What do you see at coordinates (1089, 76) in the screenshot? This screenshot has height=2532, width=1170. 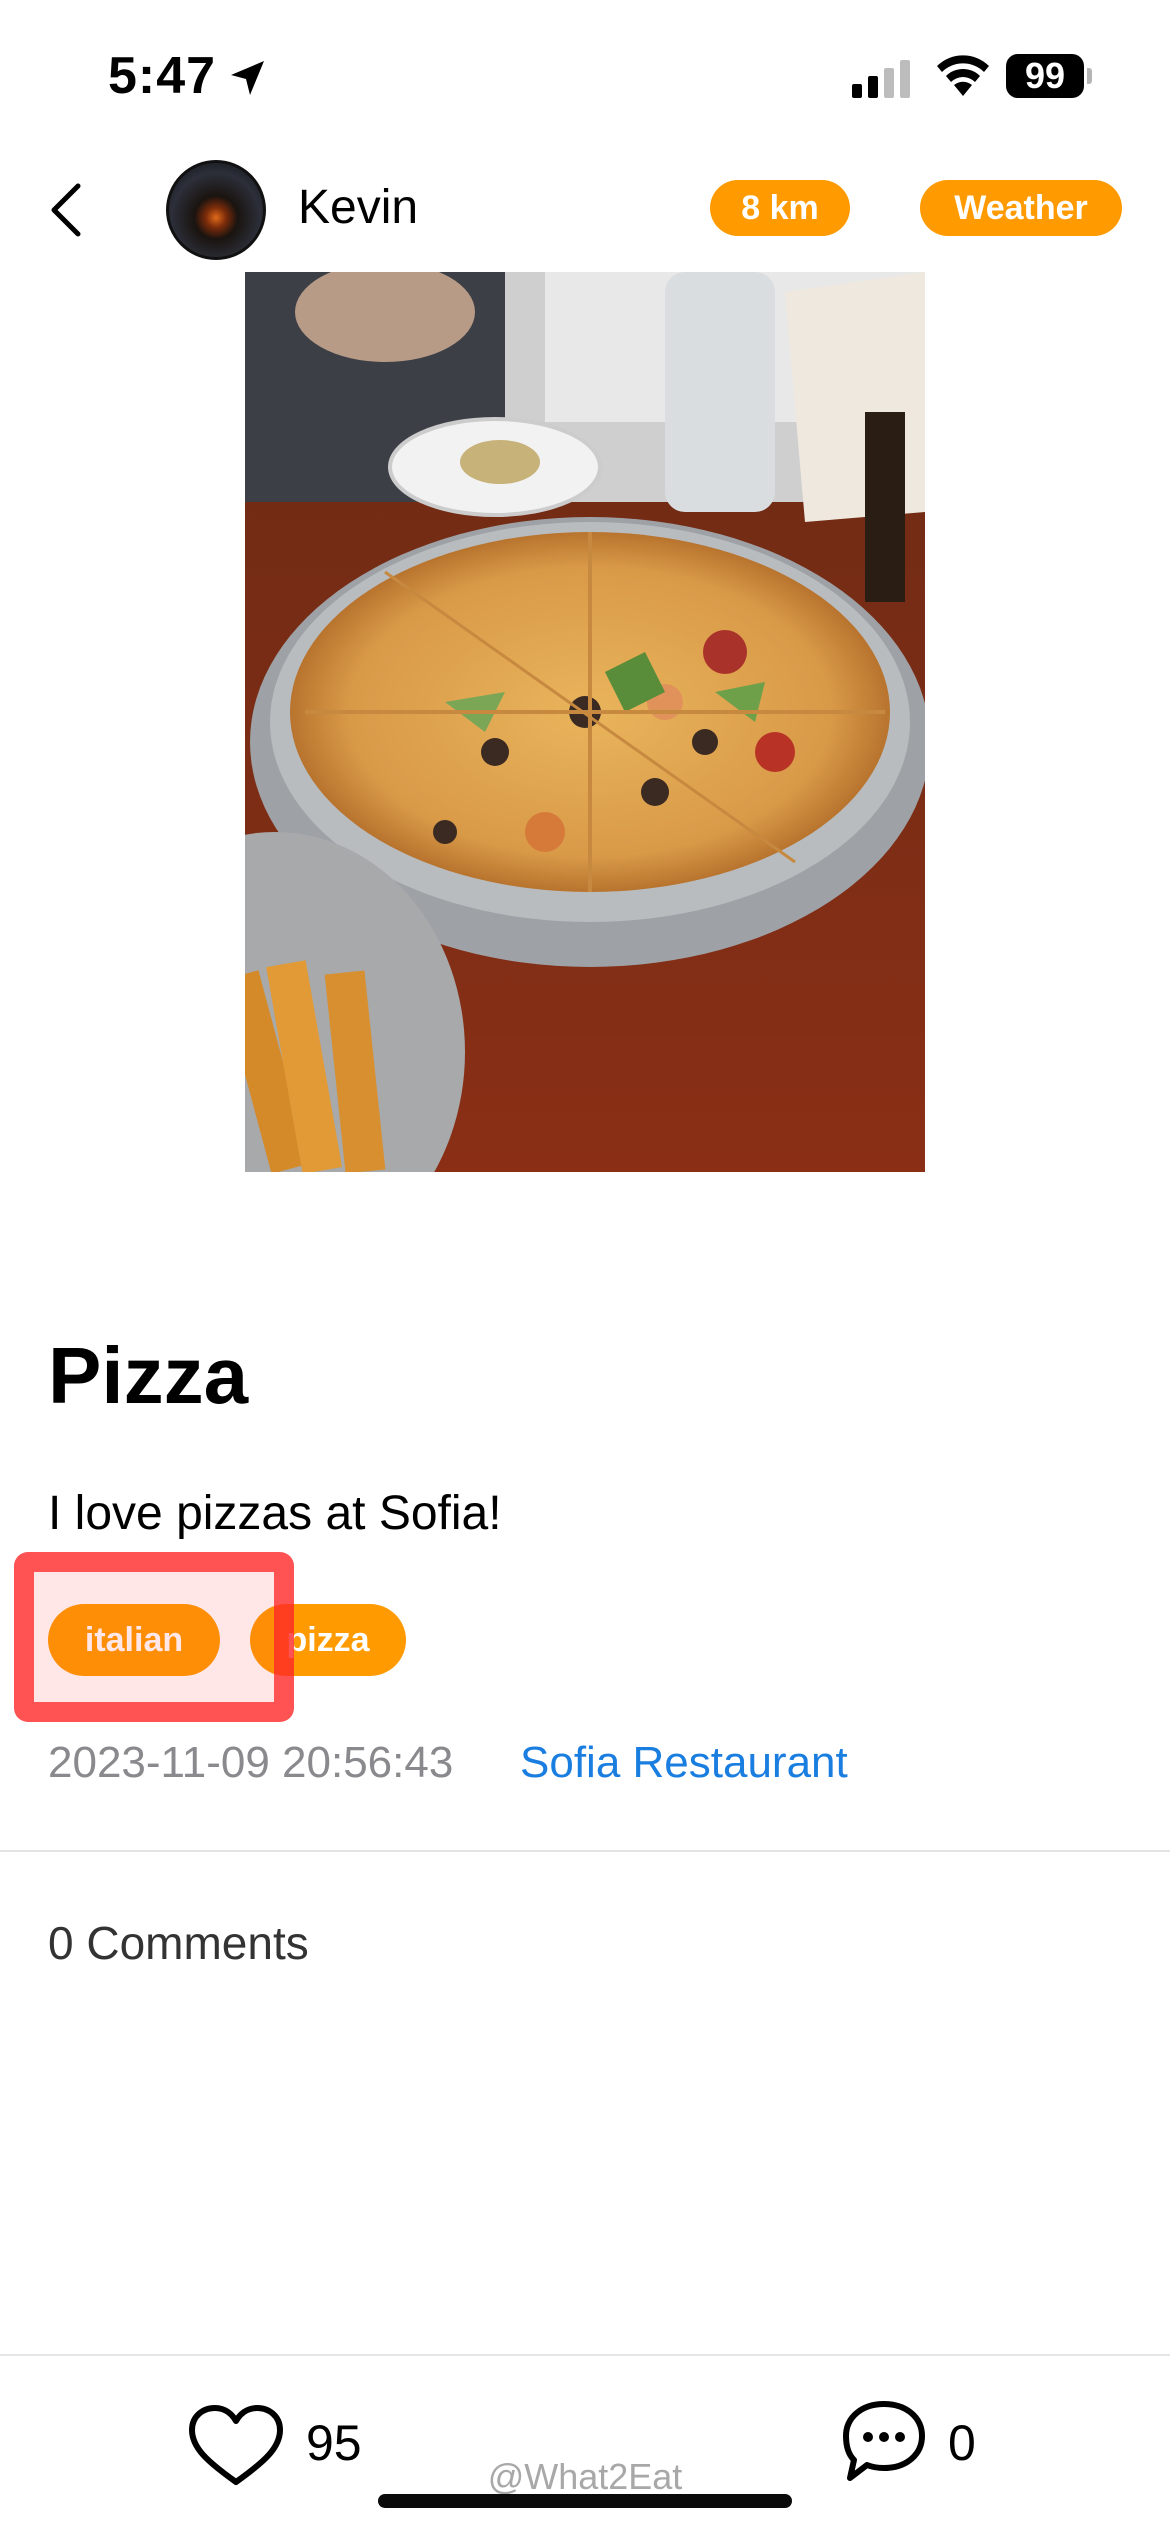 I see `battery-nub` at bounding box center [1089, 76].